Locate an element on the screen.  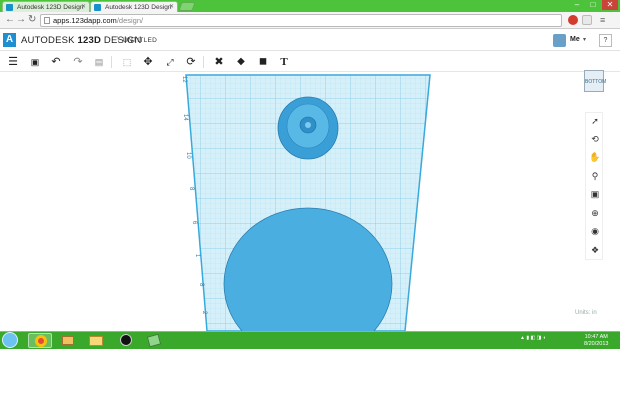
url-field: apps.123dapp.com/design/ is located at coordinates (301, 20).